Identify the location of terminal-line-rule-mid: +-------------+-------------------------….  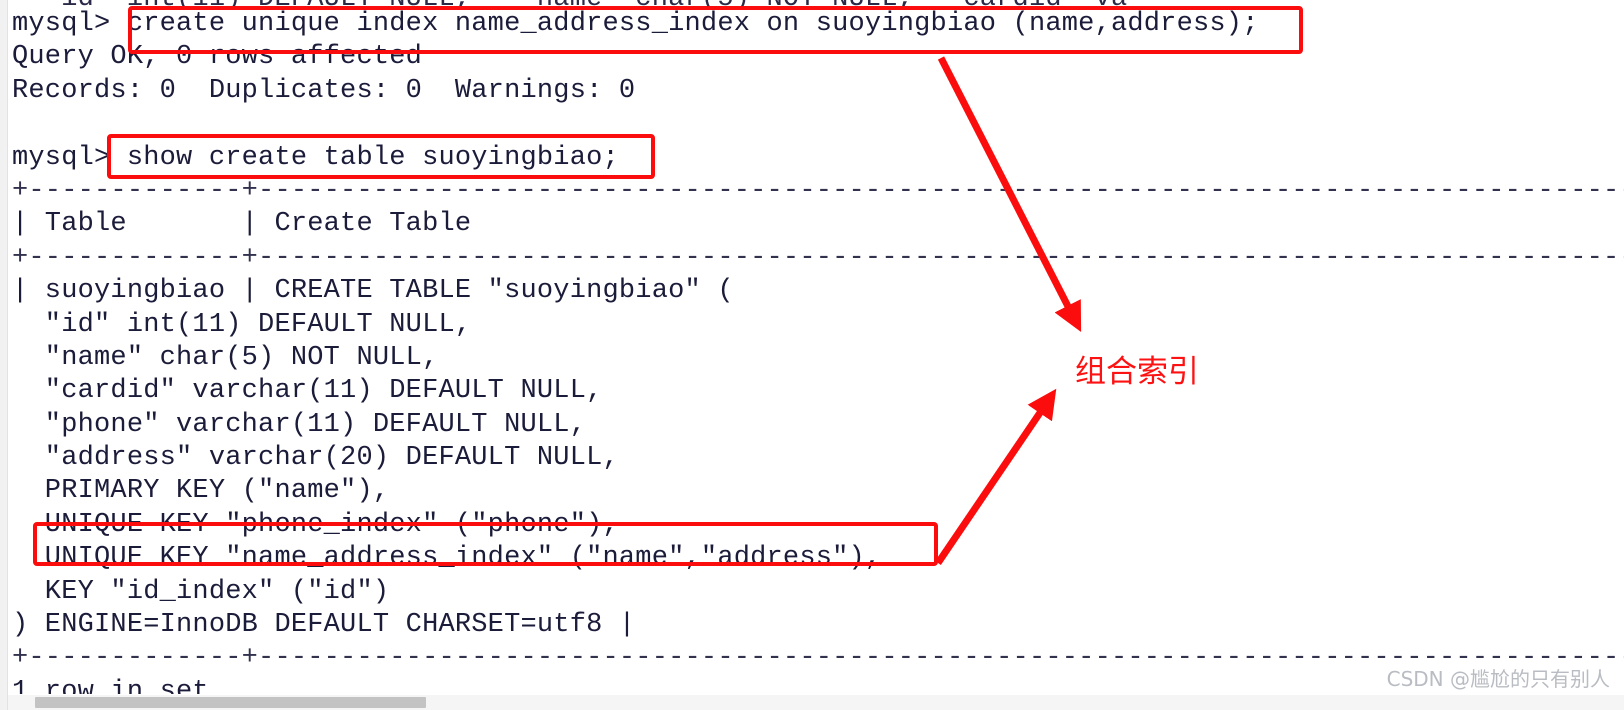
(818, 257).